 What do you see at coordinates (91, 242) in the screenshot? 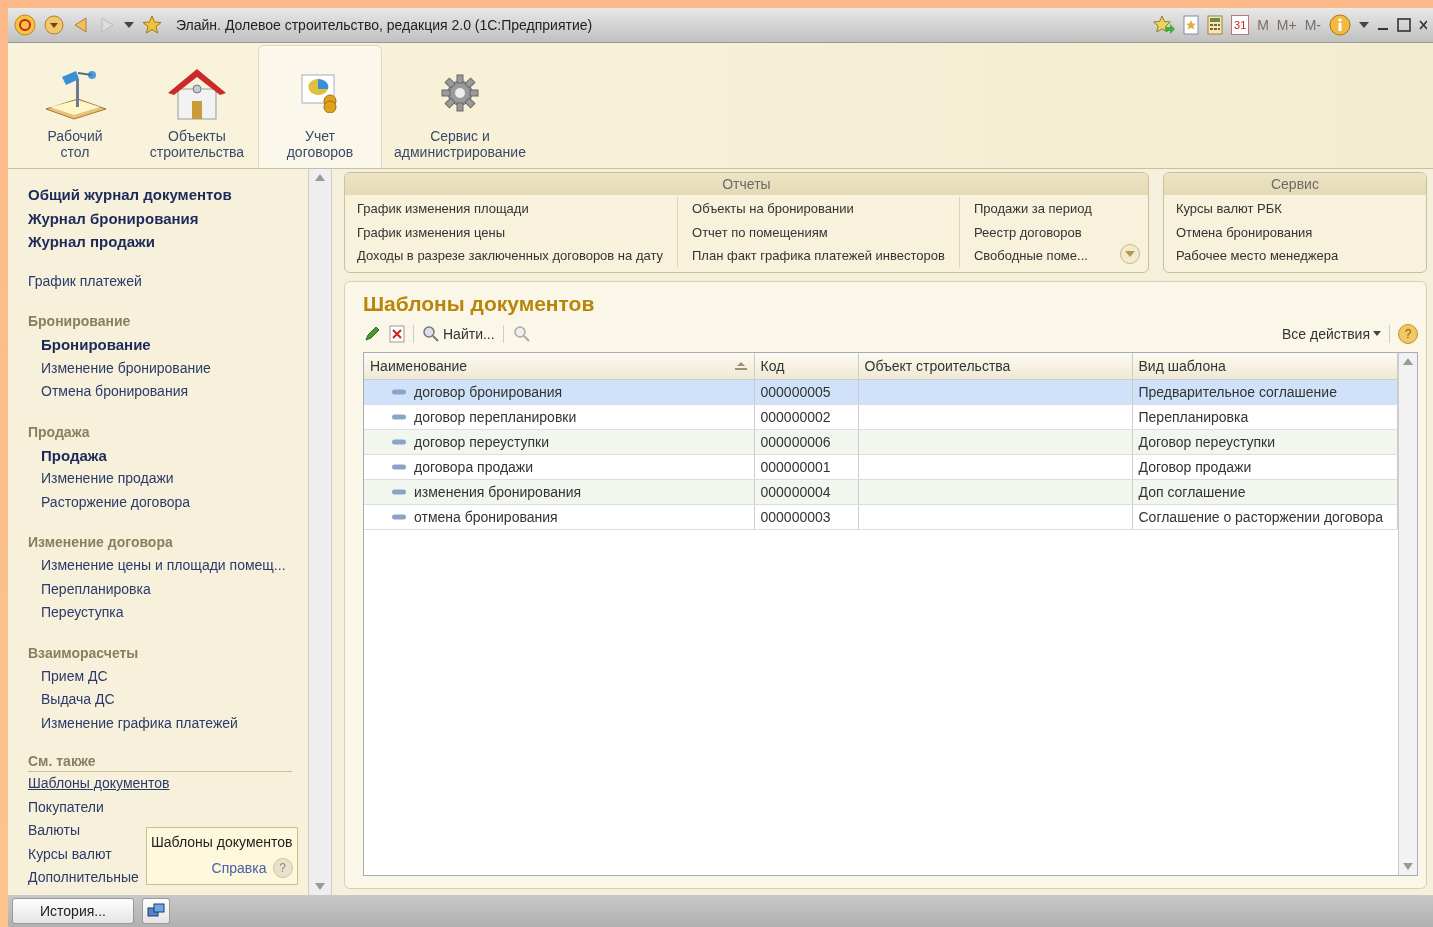
I see `sidebar-link: Журнал продажи` at bounding box center [91, 242].